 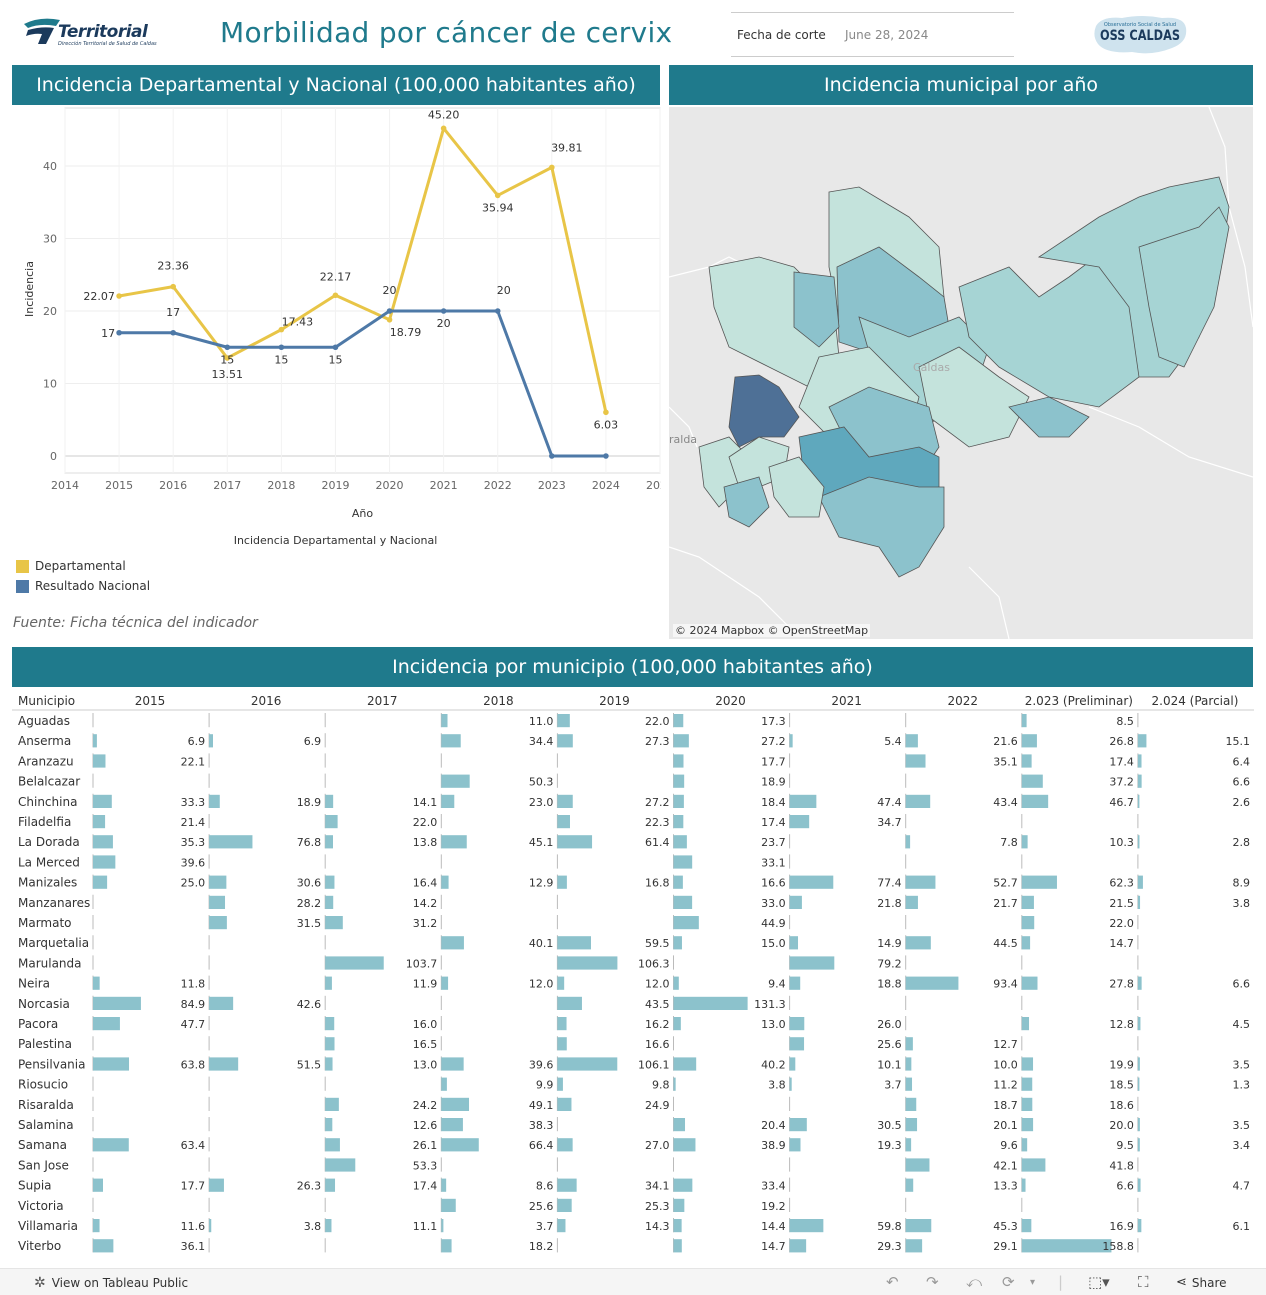 What do you see at coordinates (498, 701) in the screenshot?
I see `table-col-header: 2018` at bounding box center [498, 701].